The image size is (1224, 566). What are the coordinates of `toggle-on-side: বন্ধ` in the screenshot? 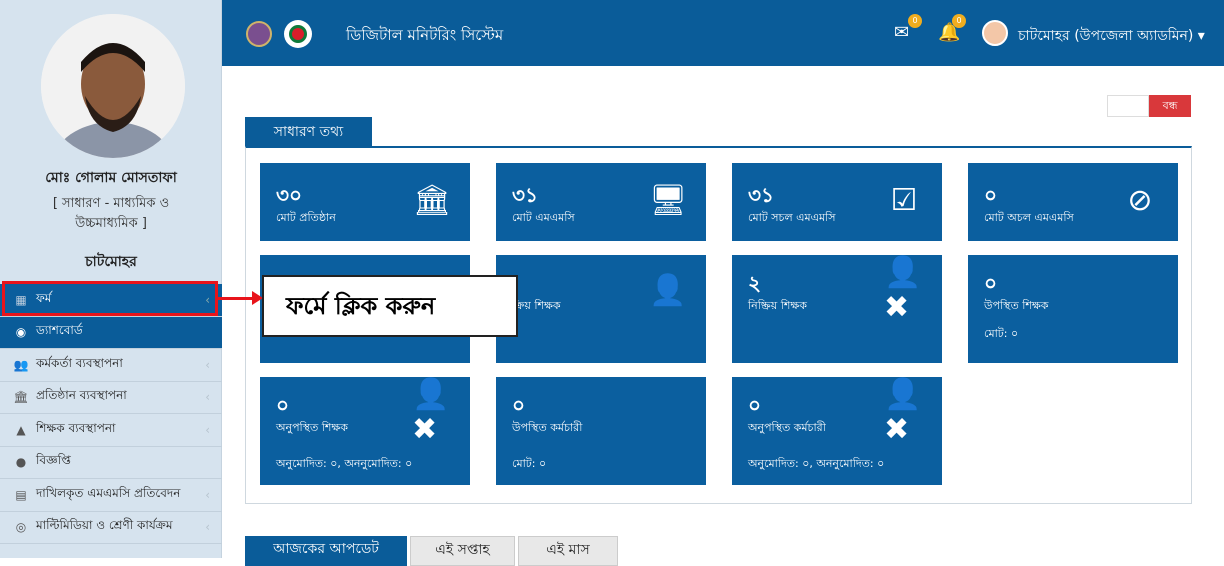 It's located at (1170, 106).